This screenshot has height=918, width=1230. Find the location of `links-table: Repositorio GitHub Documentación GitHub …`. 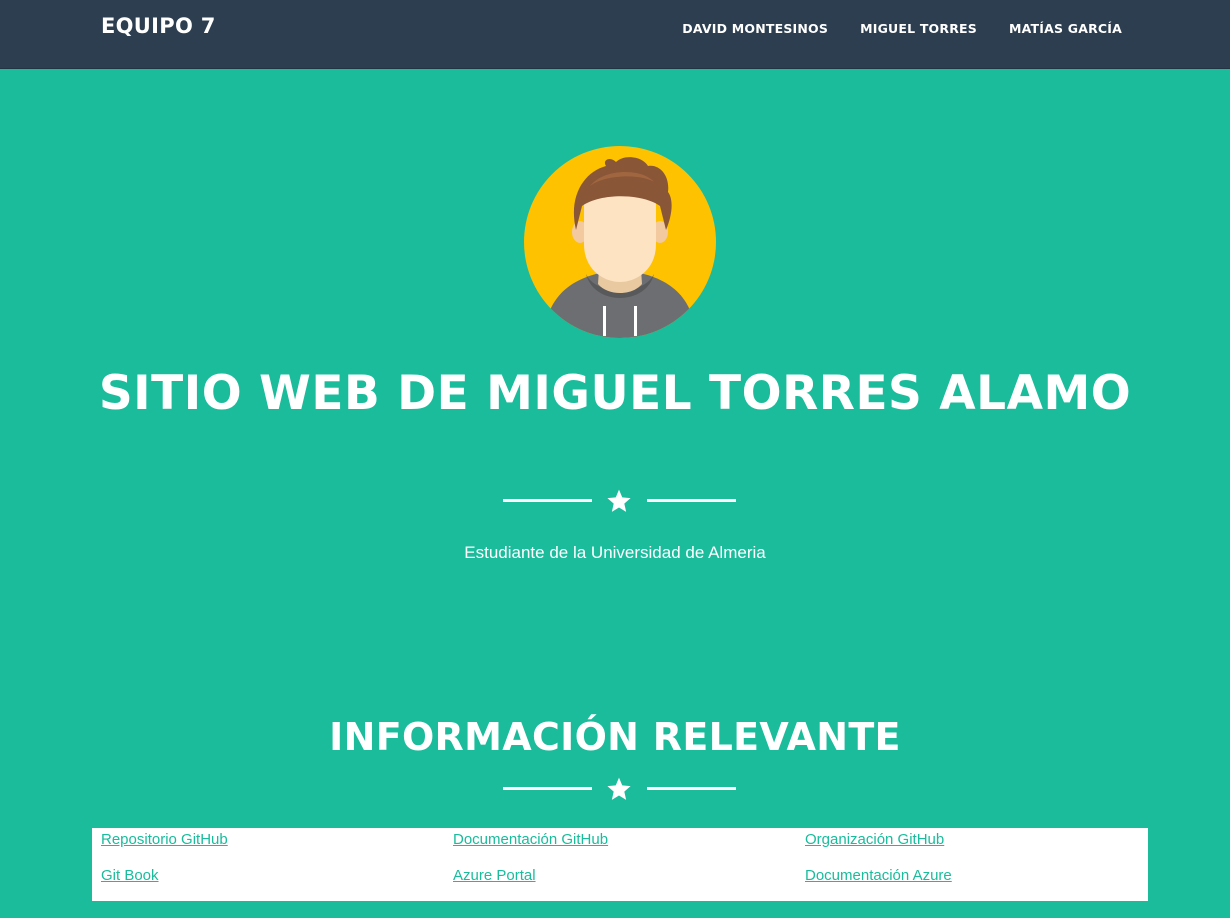

links-table: Repositorio GitHub Documentación GitHub … is located at coordinates (620, 864).